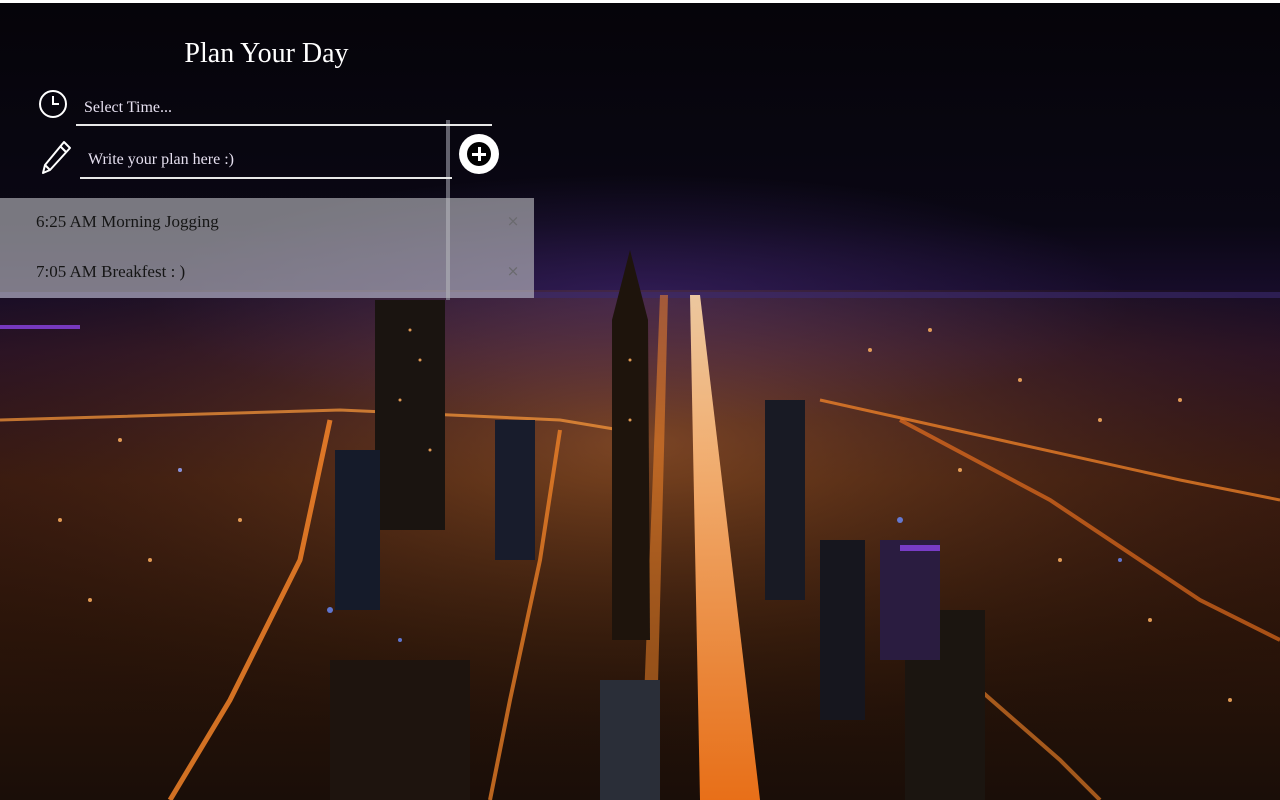 The image size is (1280, 800). I want to click on clock-icon, so click(53, 104).